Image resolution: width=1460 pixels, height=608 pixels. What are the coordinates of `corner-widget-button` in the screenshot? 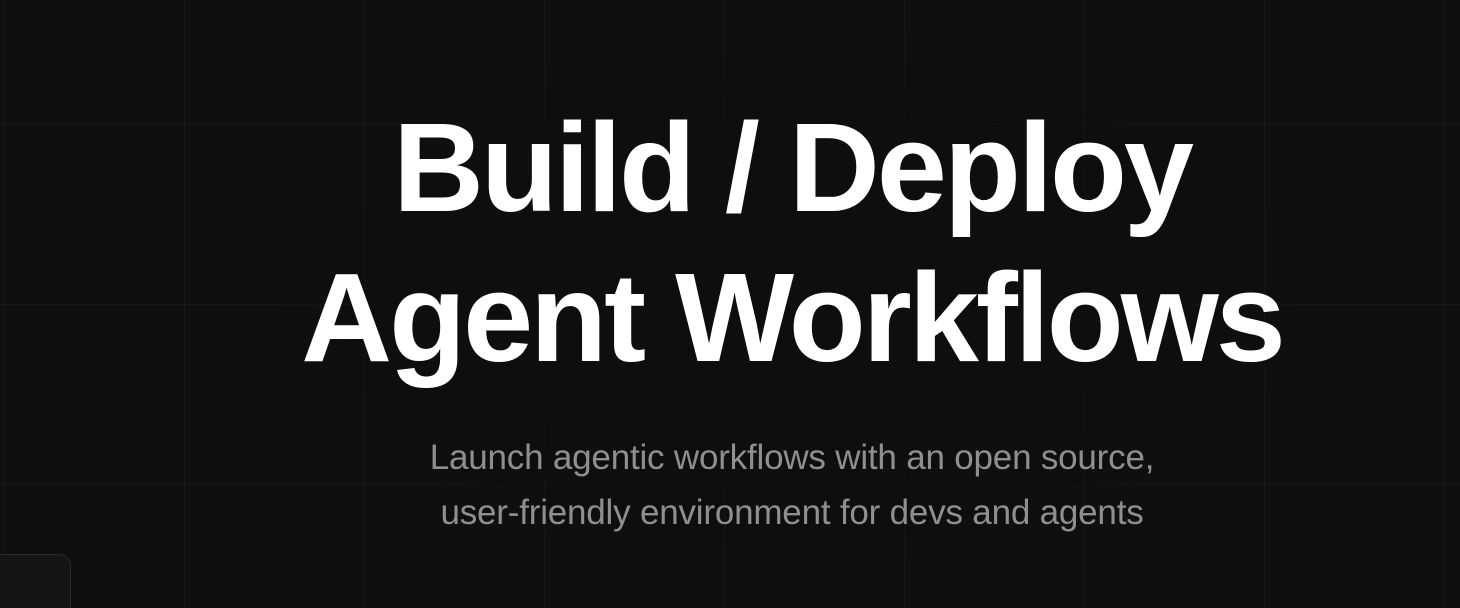 It's located at (35, 581).